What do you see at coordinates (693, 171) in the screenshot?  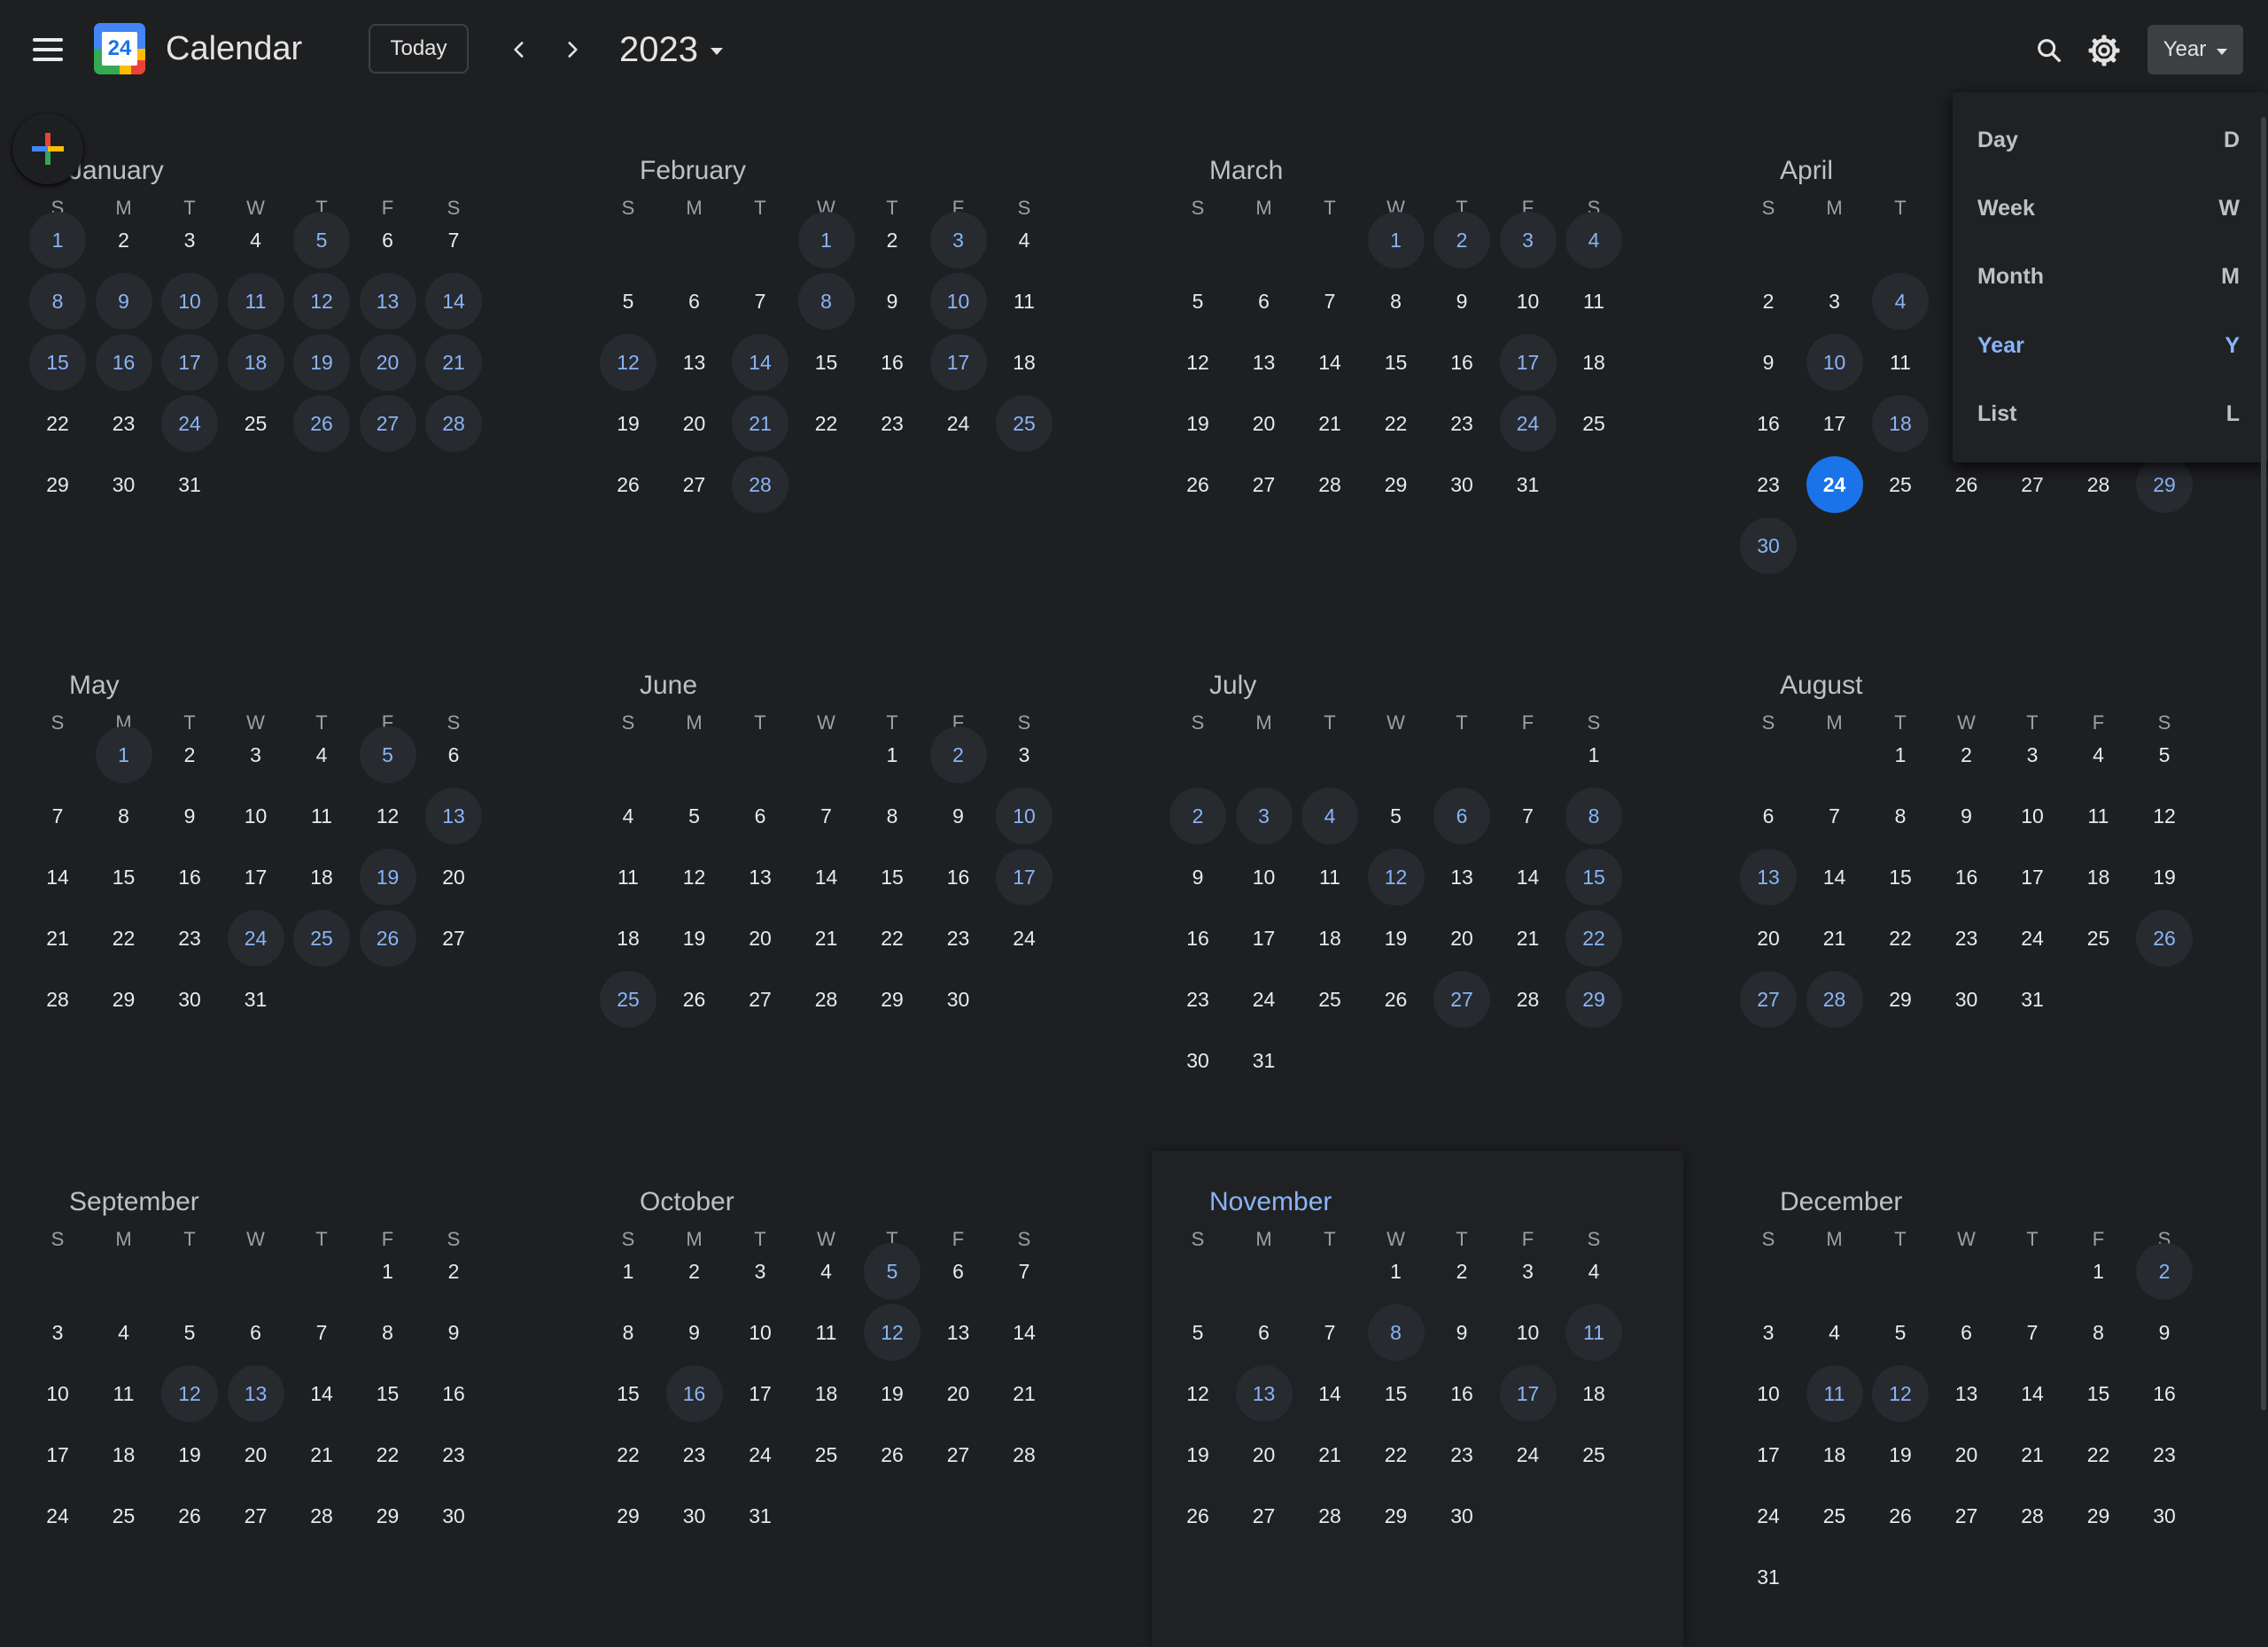 I see `month-title: February` at bounding box center [693, 171].